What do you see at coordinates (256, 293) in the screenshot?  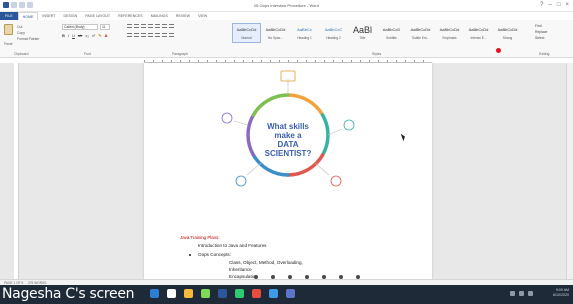 I see `powerpoint-icon` at bounding box center [256, 293].